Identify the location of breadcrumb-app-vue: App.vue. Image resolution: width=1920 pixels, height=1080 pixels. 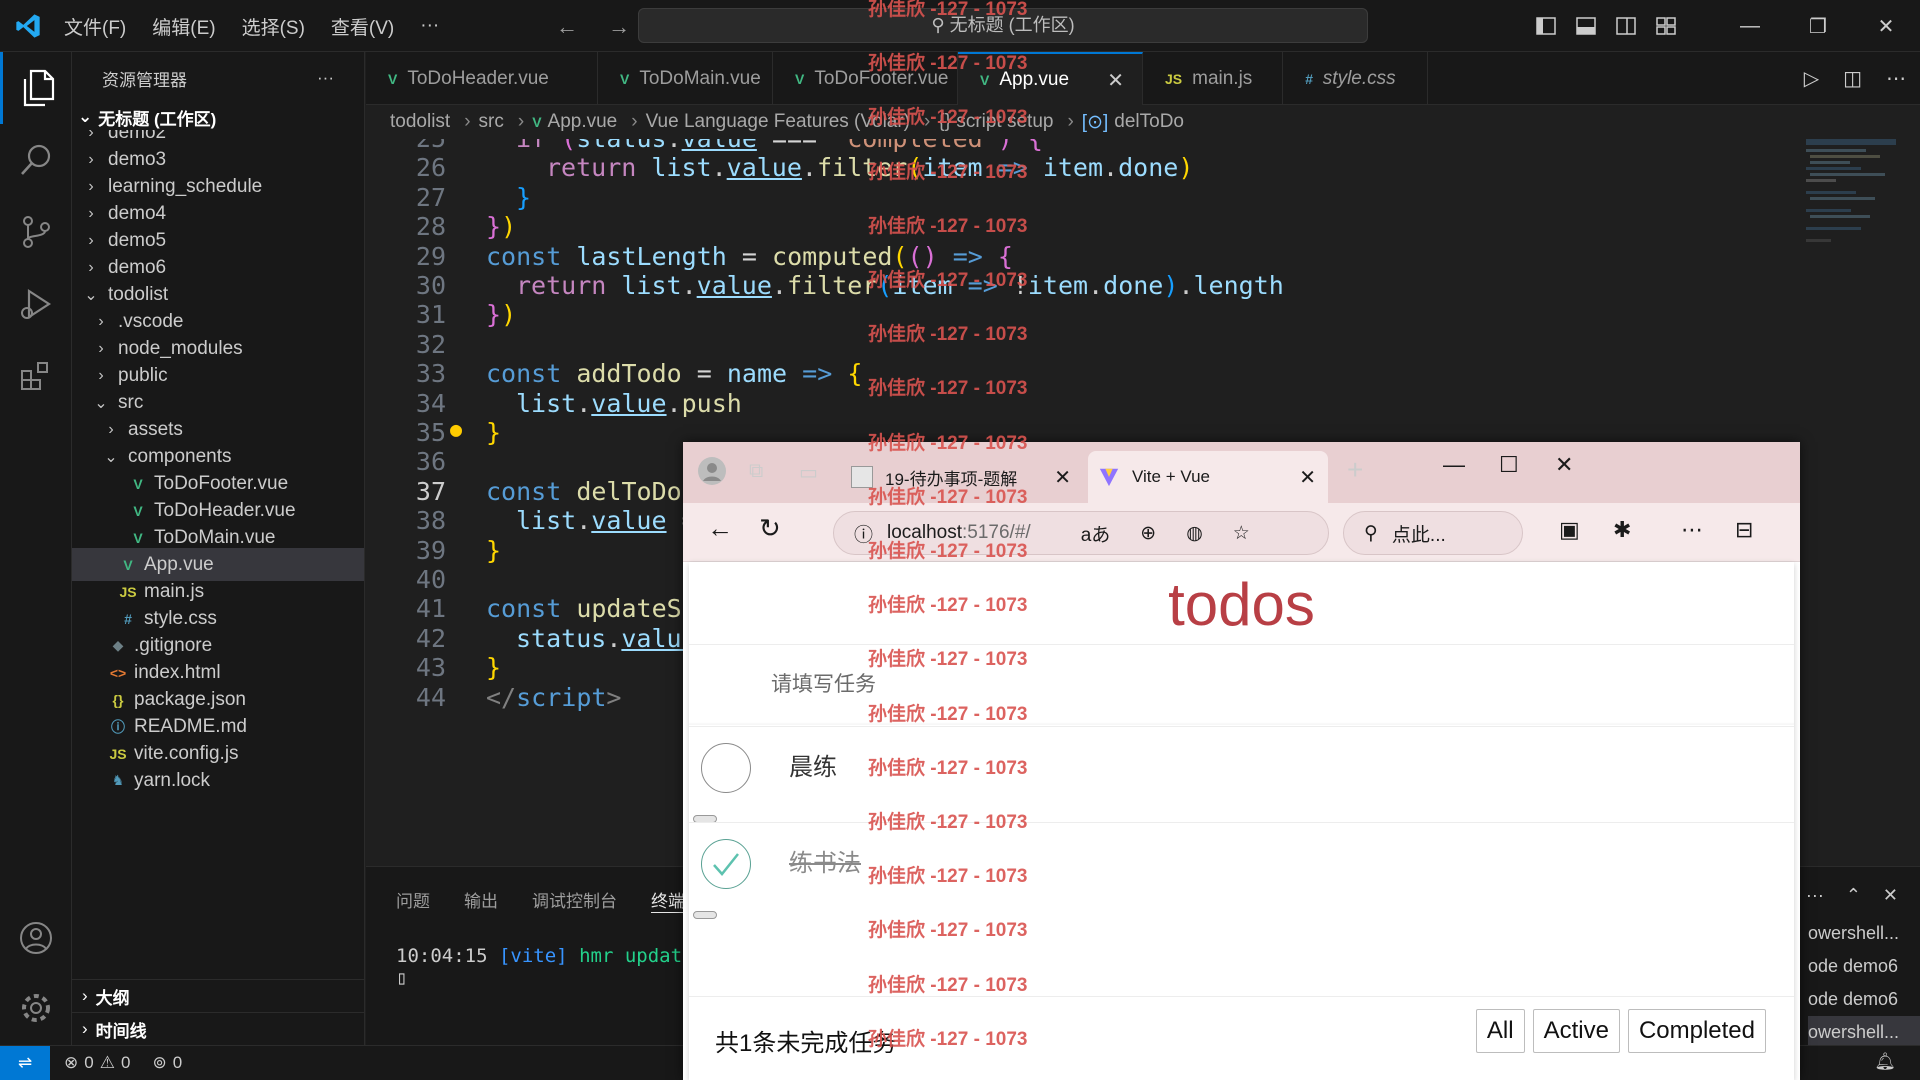
(583, 122).